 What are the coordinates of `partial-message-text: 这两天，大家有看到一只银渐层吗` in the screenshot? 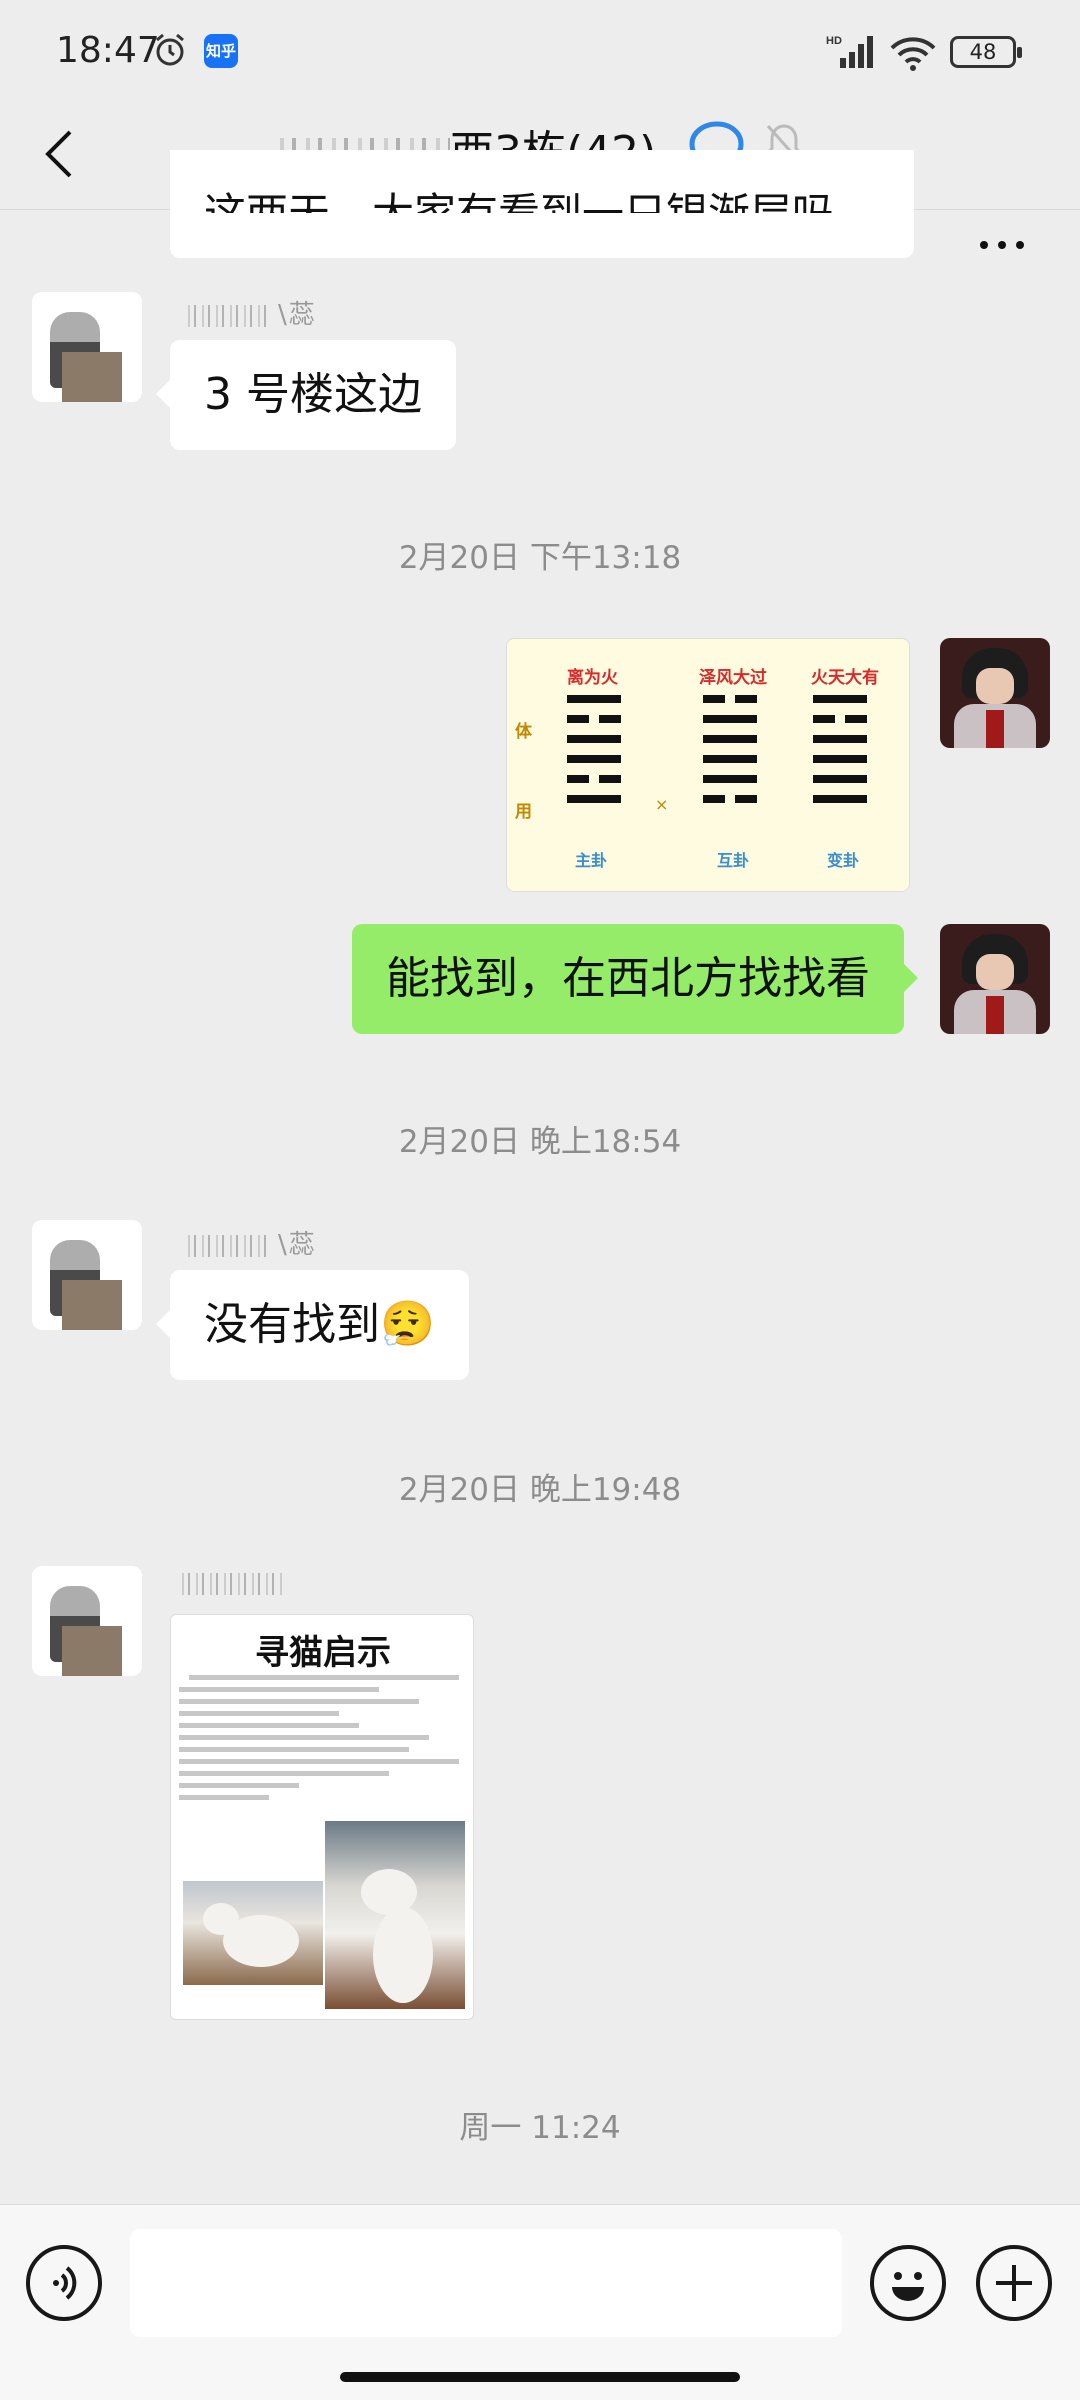 It's located at (519, 213).